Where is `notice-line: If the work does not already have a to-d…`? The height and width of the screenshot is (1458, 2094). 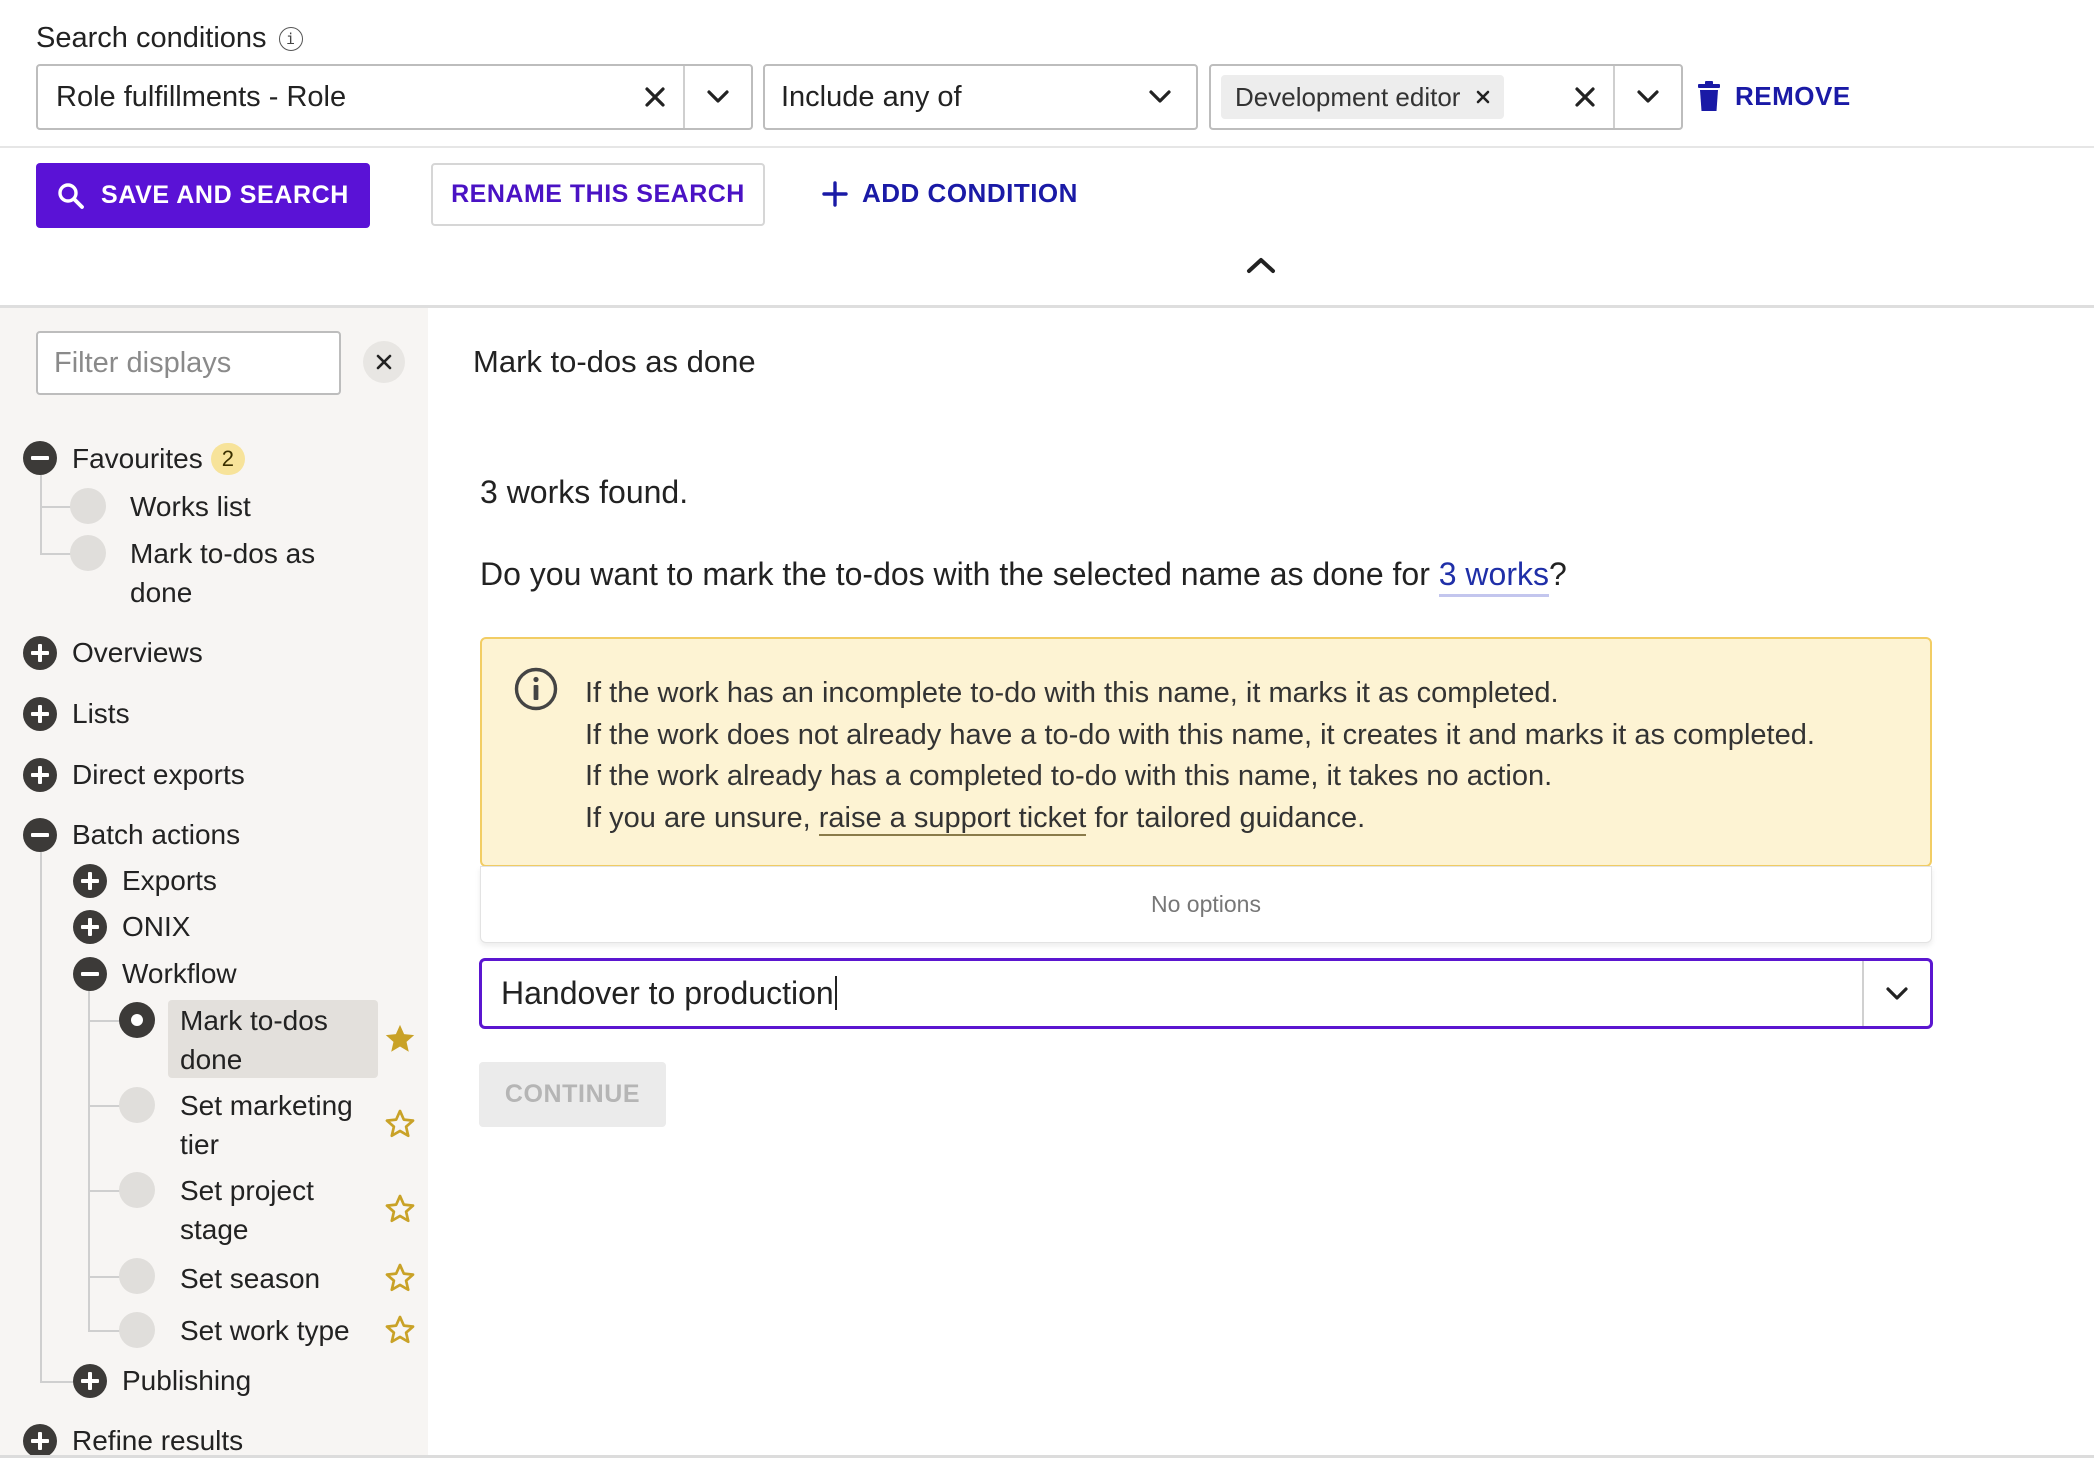 notice-line: If the work does not already have a to-d… is located at coordinates (1200, 734).